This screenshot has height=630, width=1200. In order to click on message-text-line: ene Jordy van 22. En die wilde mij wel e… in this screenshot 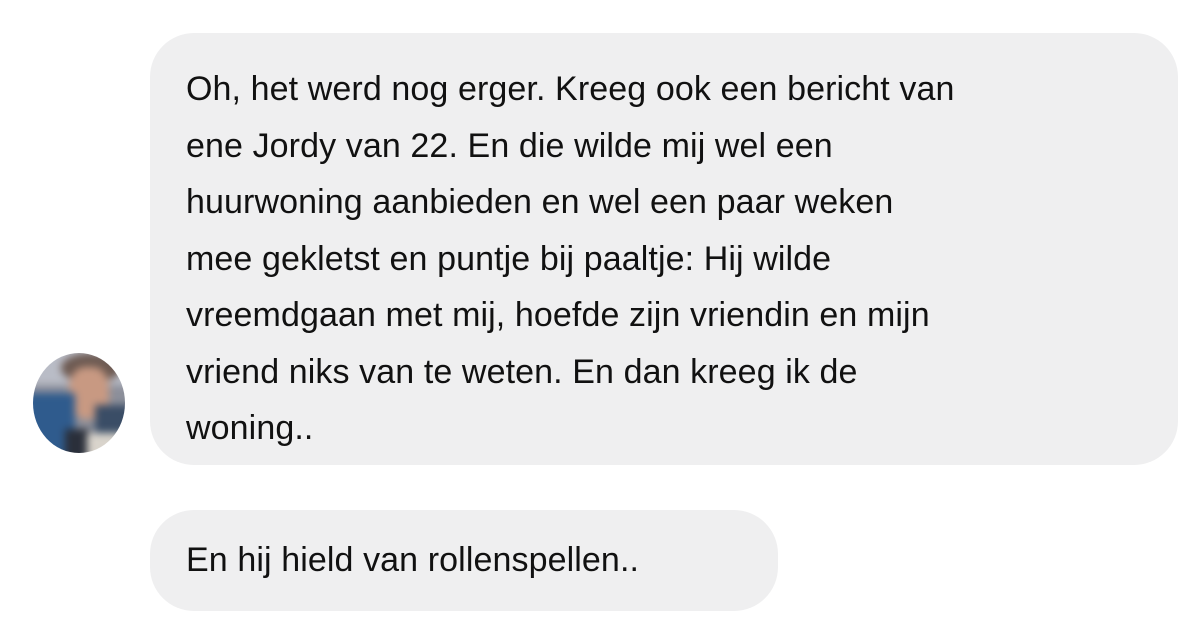, I will do `click(509, 145)`.